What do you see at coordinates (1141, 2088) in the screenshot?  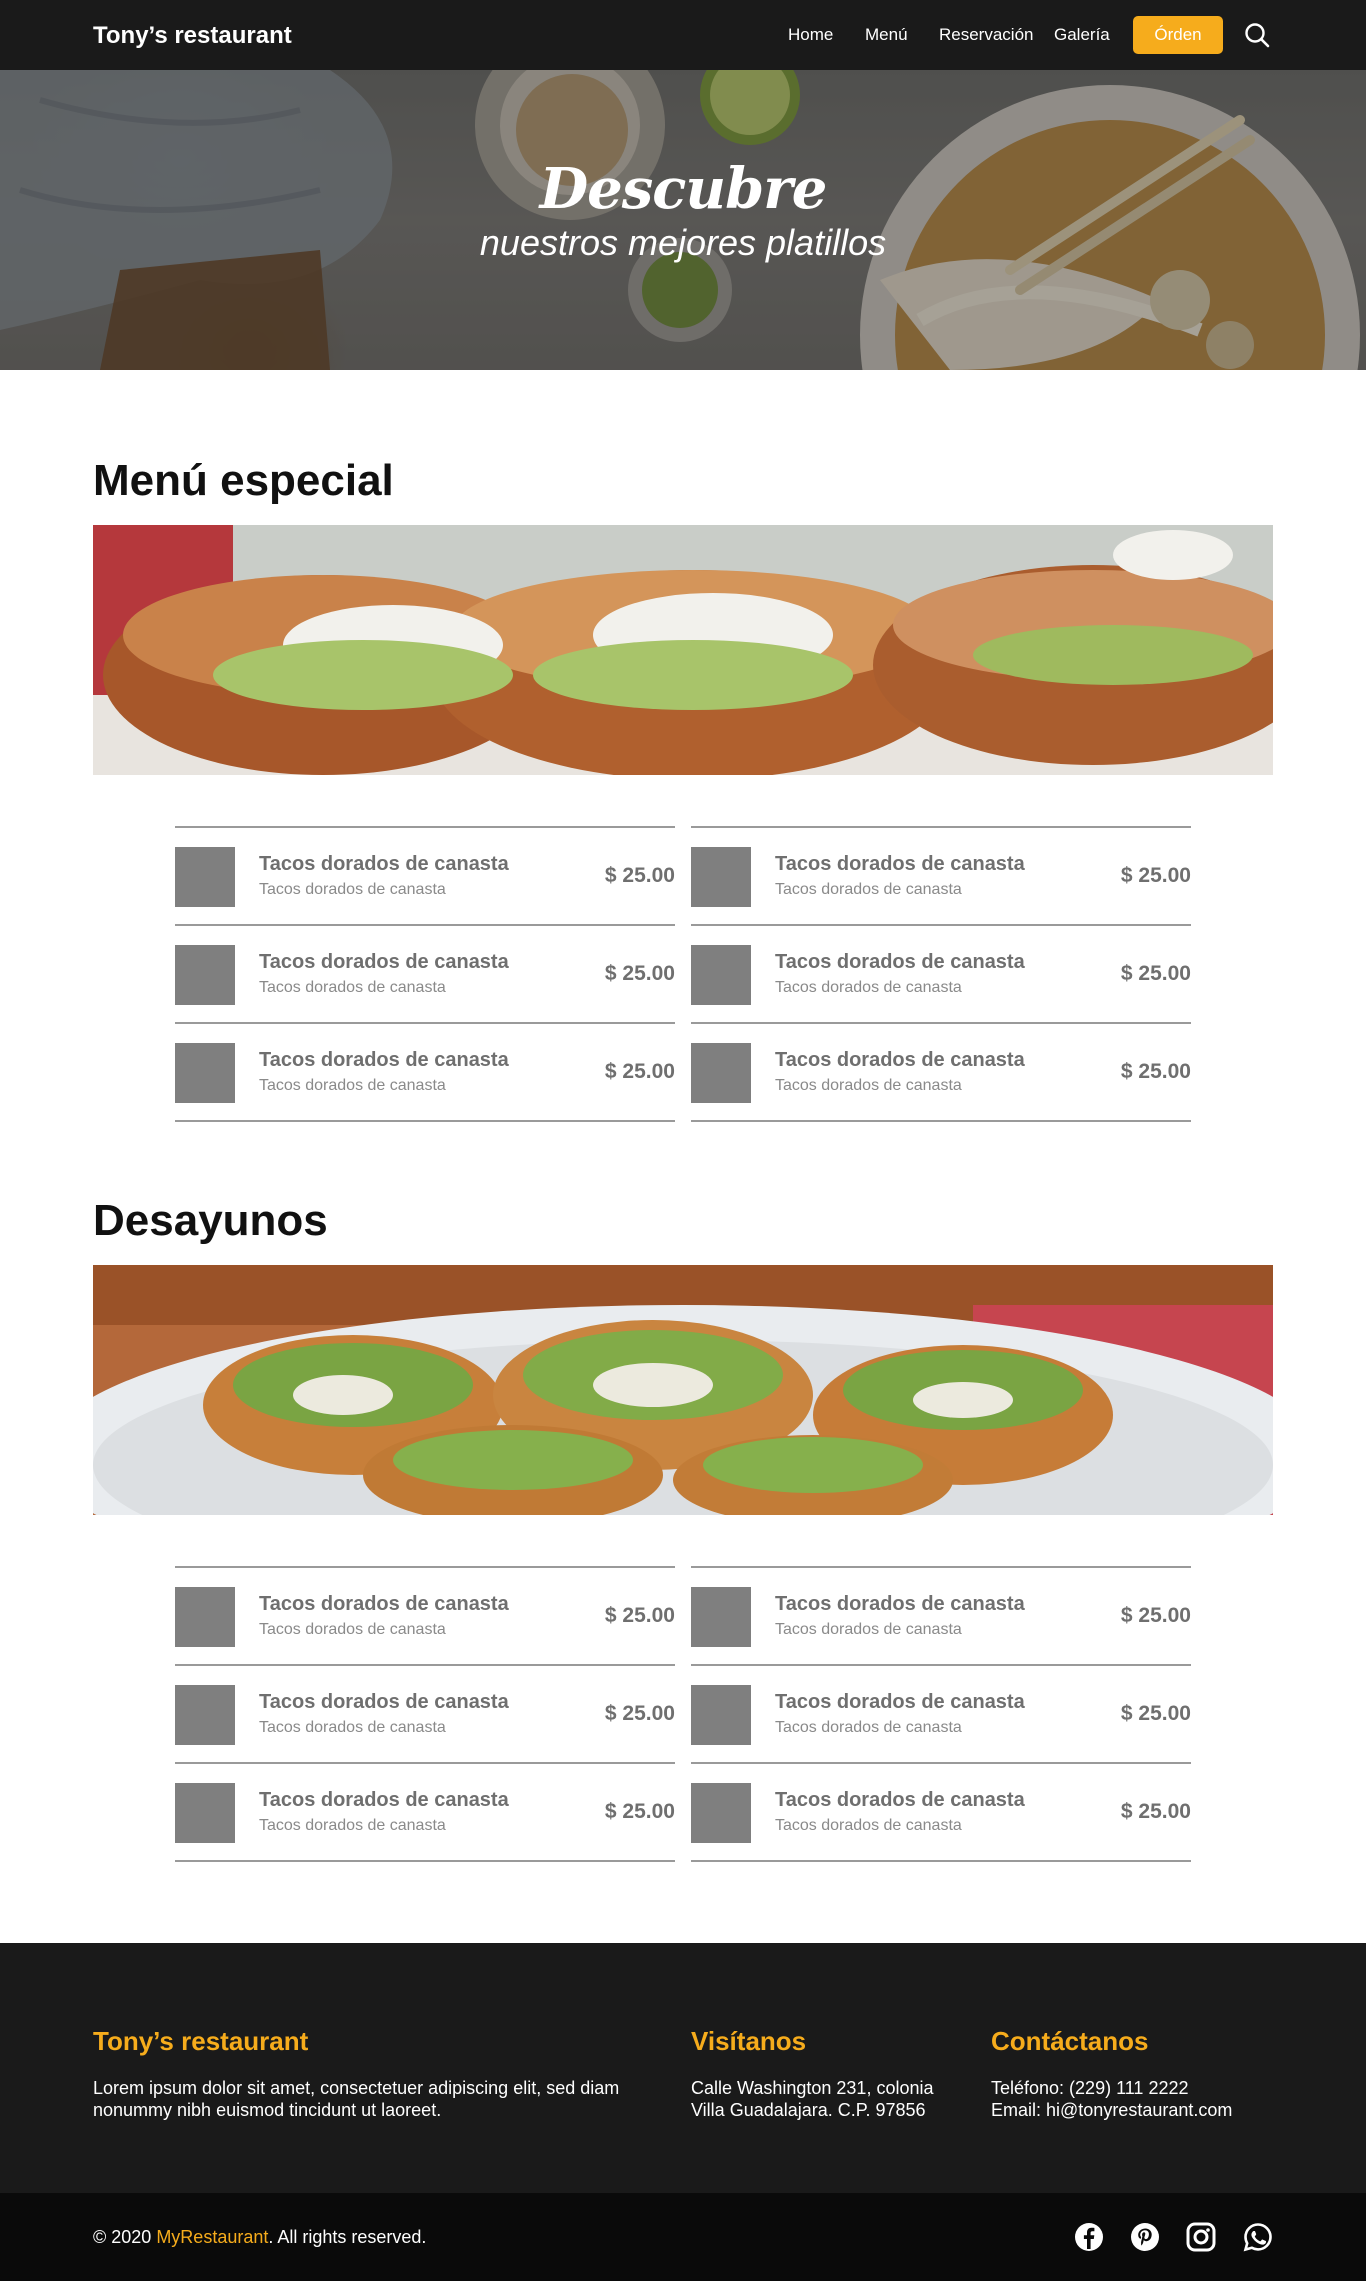 I see `footer-phone: Teléfono: (229) 111 2222` at bounding box center [1141, 2088].